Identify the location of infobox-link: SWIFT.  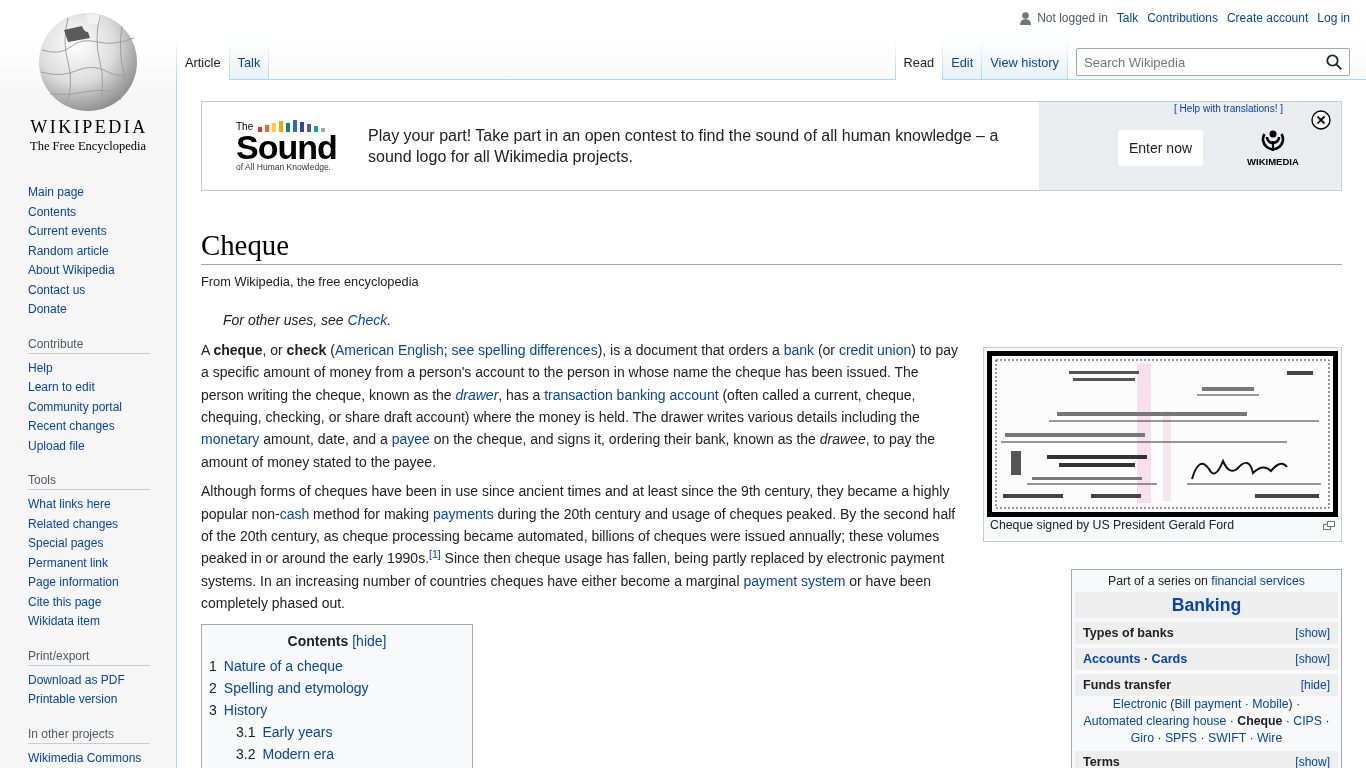
(1227, 737).